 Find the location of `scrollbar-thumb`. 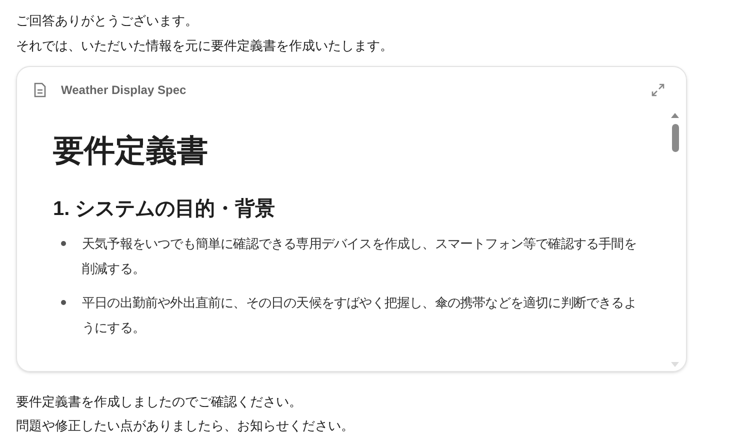

scrollbar-thumb is located at coordinates (675, 138).